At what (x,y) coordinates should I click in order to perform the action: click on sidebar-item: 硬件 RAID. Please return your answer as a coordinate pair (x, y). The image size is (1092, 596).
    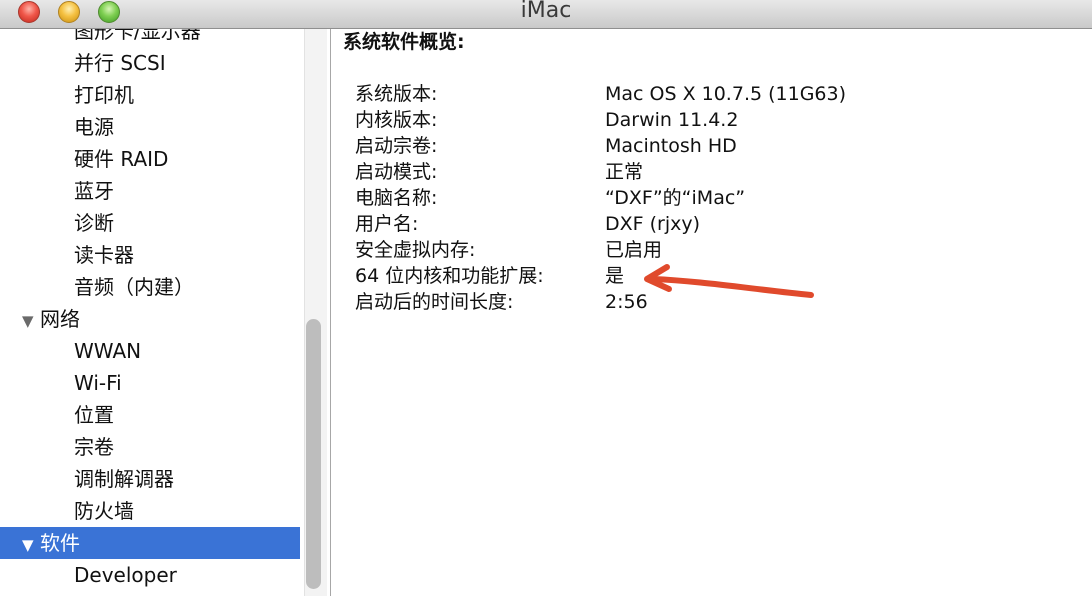
    Looking at the image, I should click on (150, 159).